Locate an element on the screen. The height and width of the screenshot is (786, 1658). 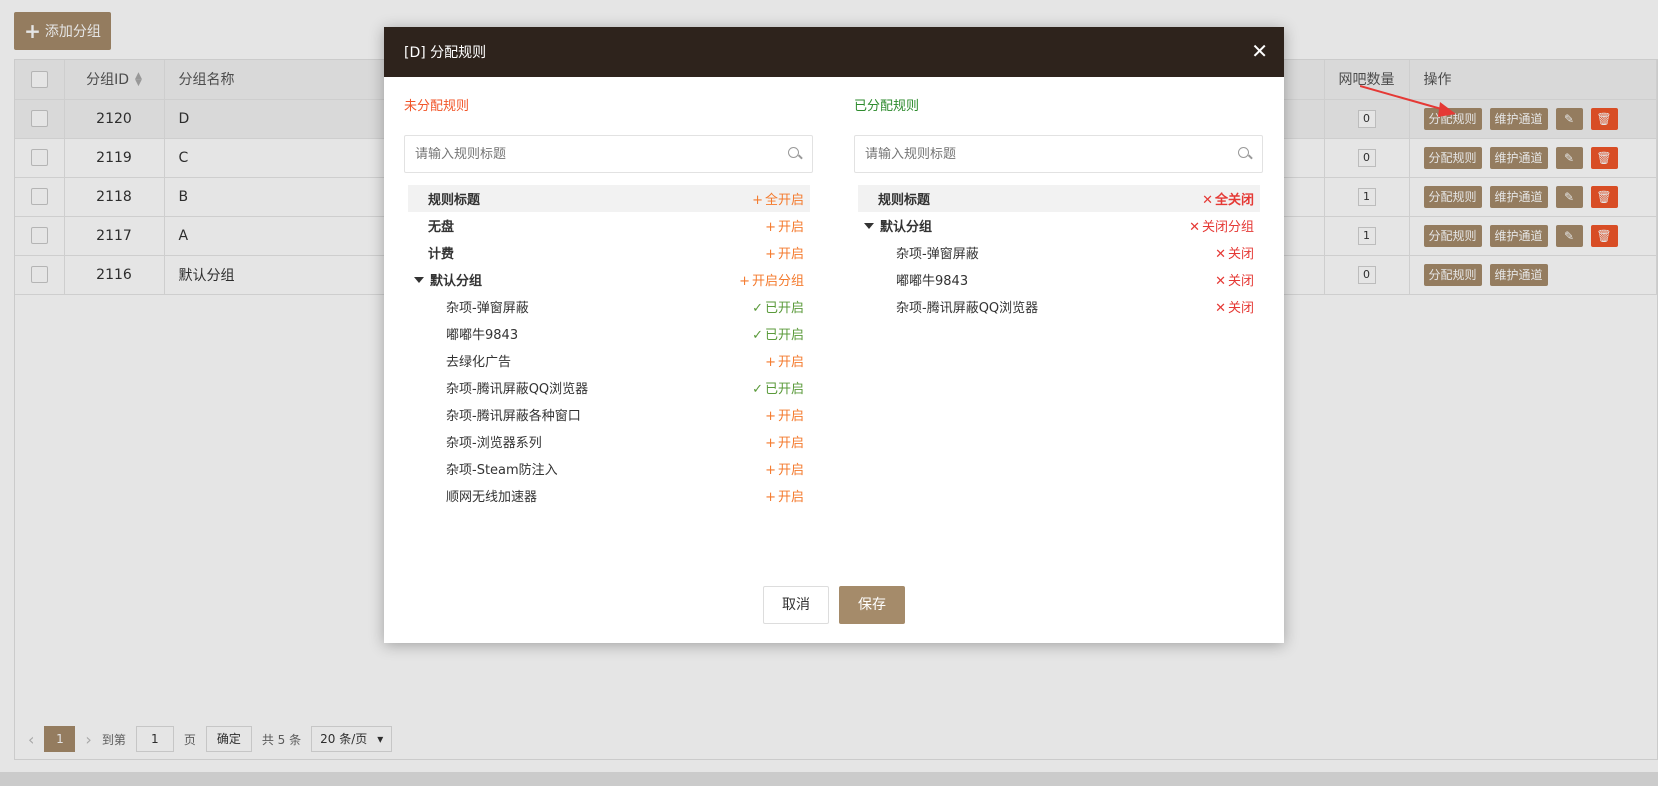
rule-action-button: + 开启分组 is located at coordinates (771, 279).